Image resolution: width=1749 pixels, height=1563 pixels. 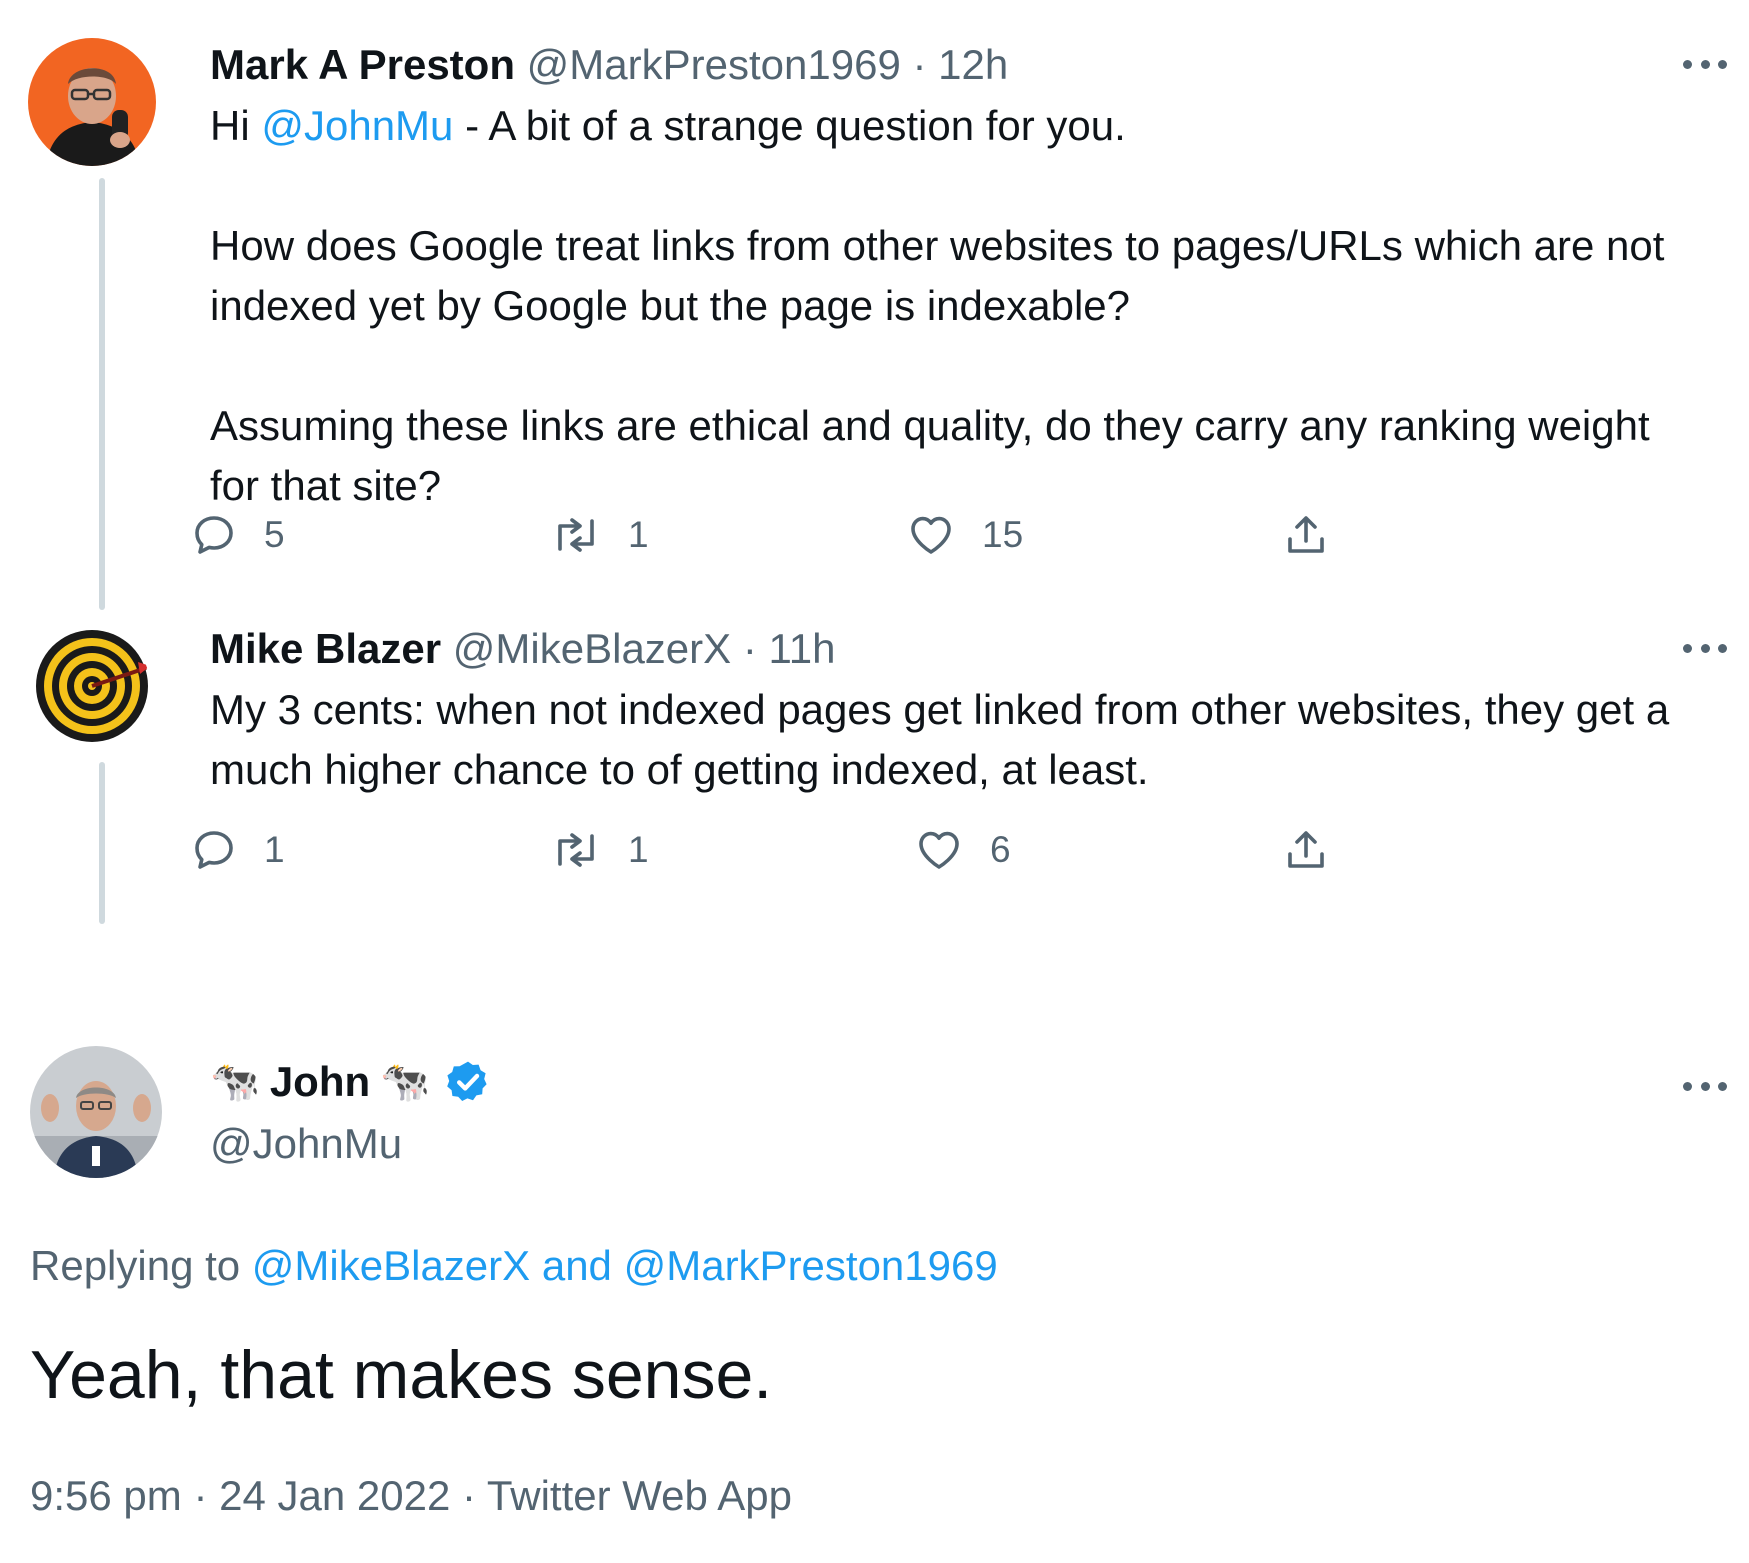 What do you see at coordinates (964, 535) in the screenshot?
I see `like-button: 15` at bounding box center [964, 535].